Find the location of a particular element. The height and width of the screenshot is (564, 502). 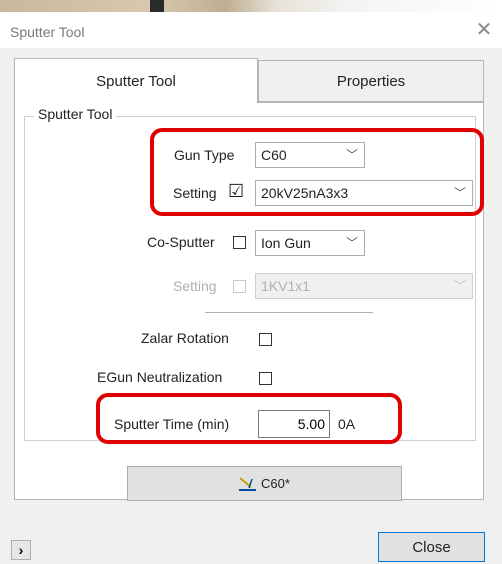

co-setting-value: 1KV1x1 is located at coordinates (286, 286).